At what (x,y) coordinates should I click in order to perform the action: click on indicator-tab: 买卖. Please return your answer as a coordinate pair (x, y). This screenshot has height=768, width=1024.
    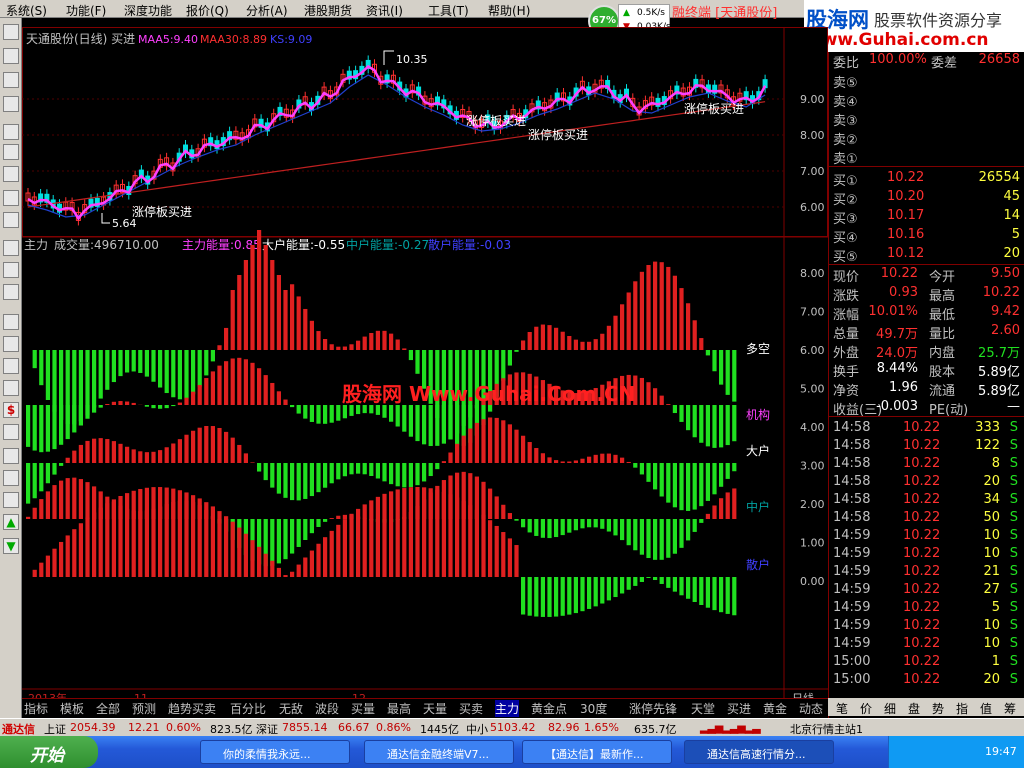
    Looking at the image, I should click on (471, 708).